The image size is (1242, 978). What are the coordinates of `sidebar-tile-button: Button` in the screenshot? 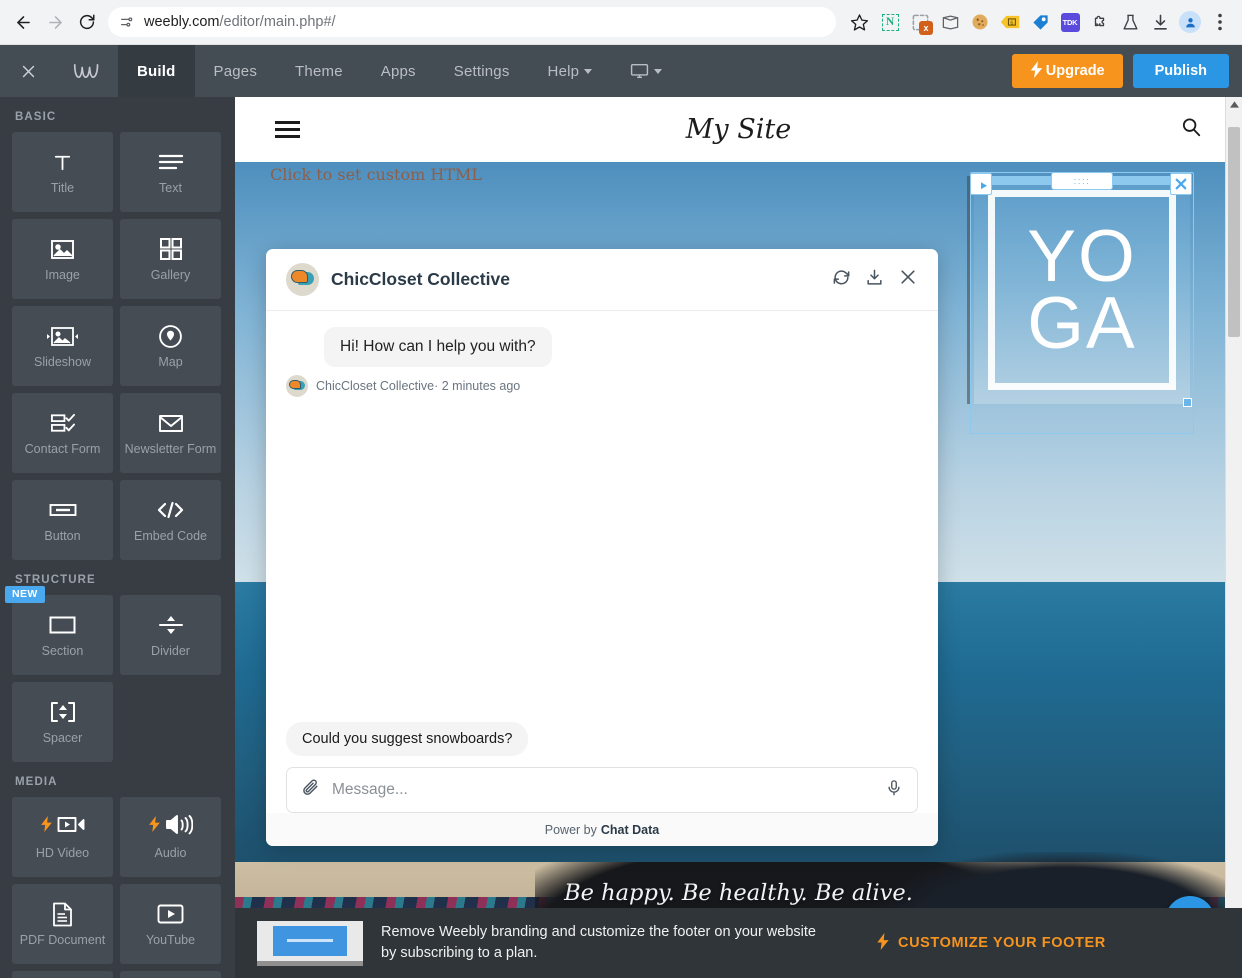 It's located at (62, 520).